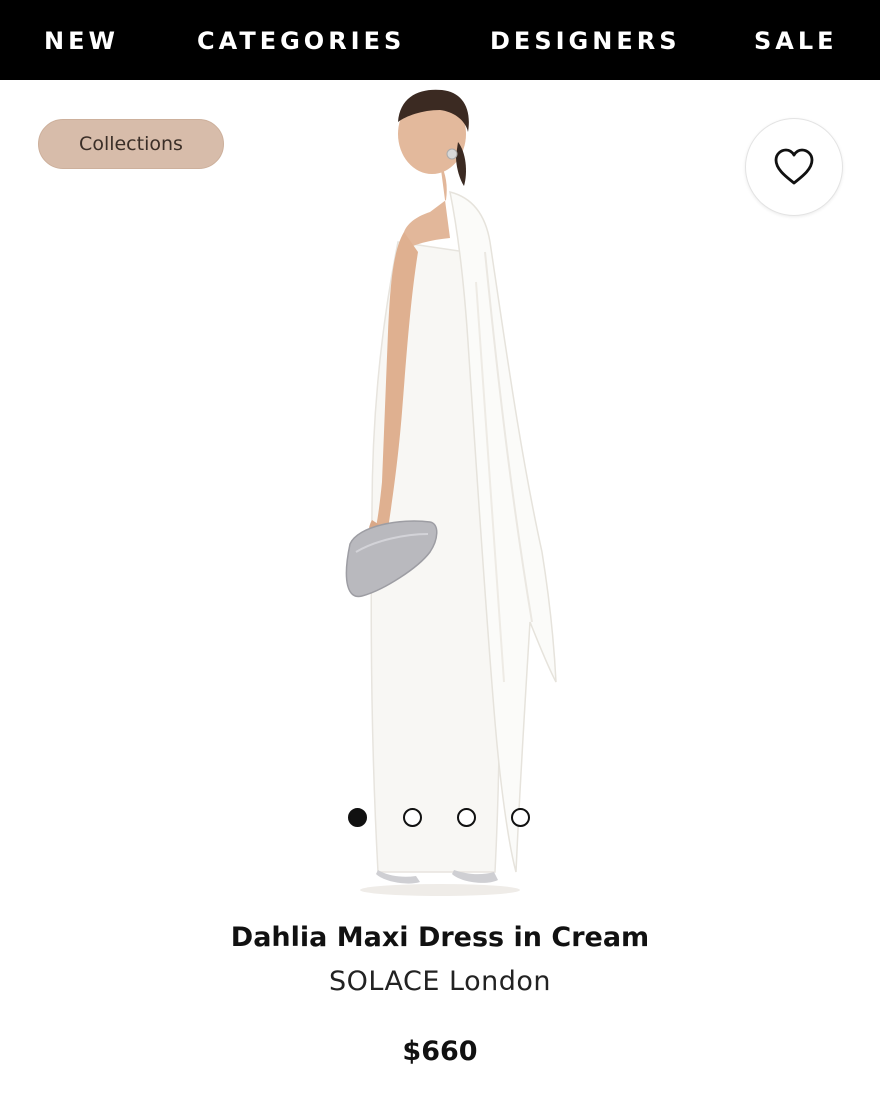 This screenshot has height=1099, width=880. I want to click on favorite-button, so click(794, 167).